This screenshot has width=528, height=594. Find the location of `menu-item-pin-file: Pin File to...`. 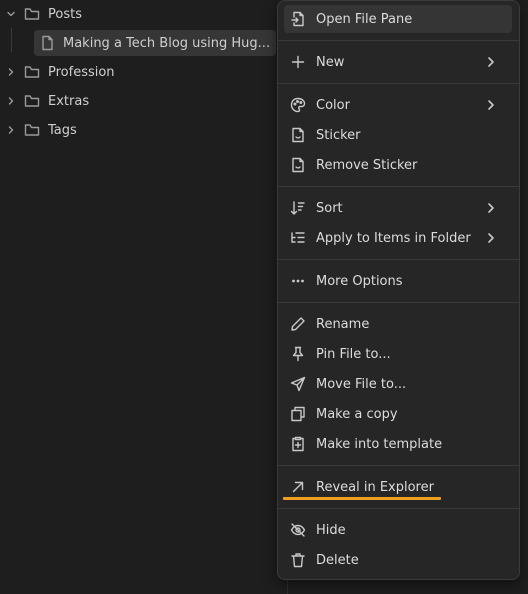

menu-item-pin-file: Pin File to... is located at coordinates (398, 354).